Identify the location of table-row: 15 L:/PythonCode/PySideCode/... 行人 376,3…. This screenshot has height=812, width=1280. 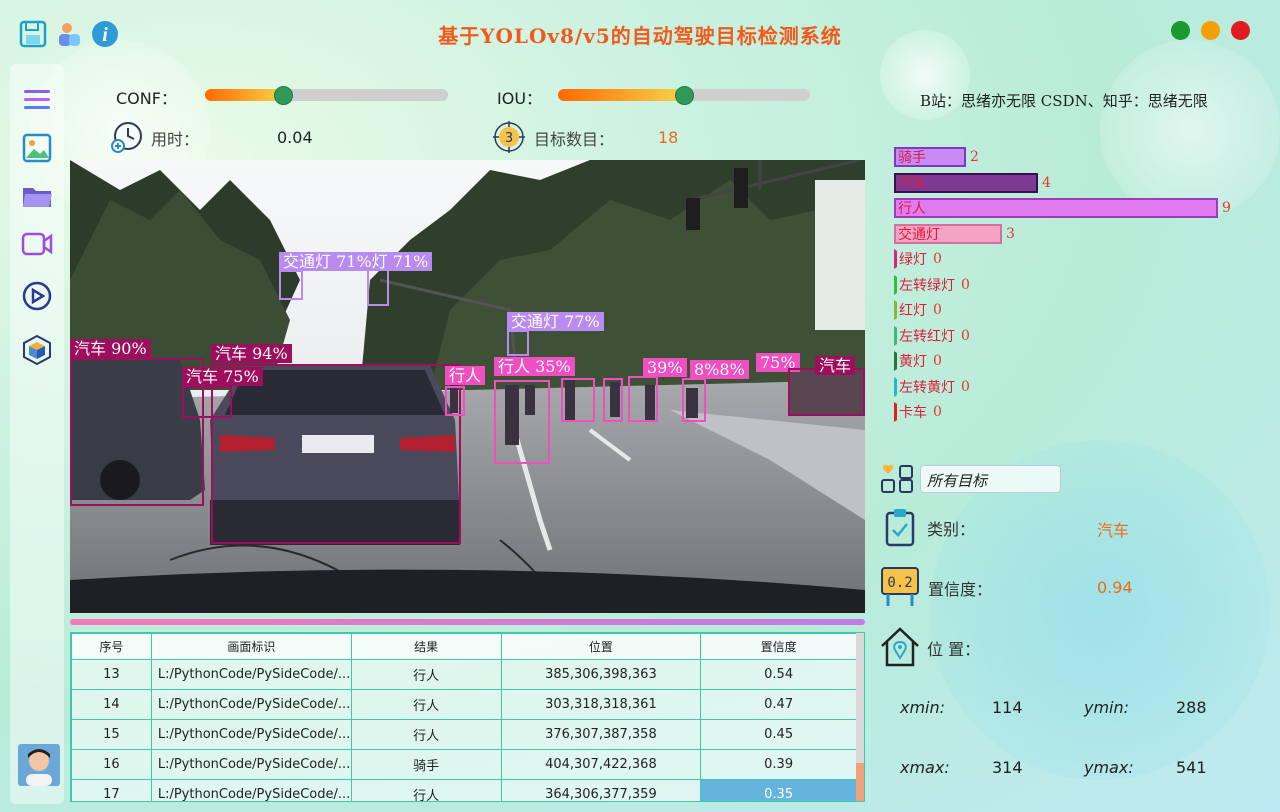
(464, 734).